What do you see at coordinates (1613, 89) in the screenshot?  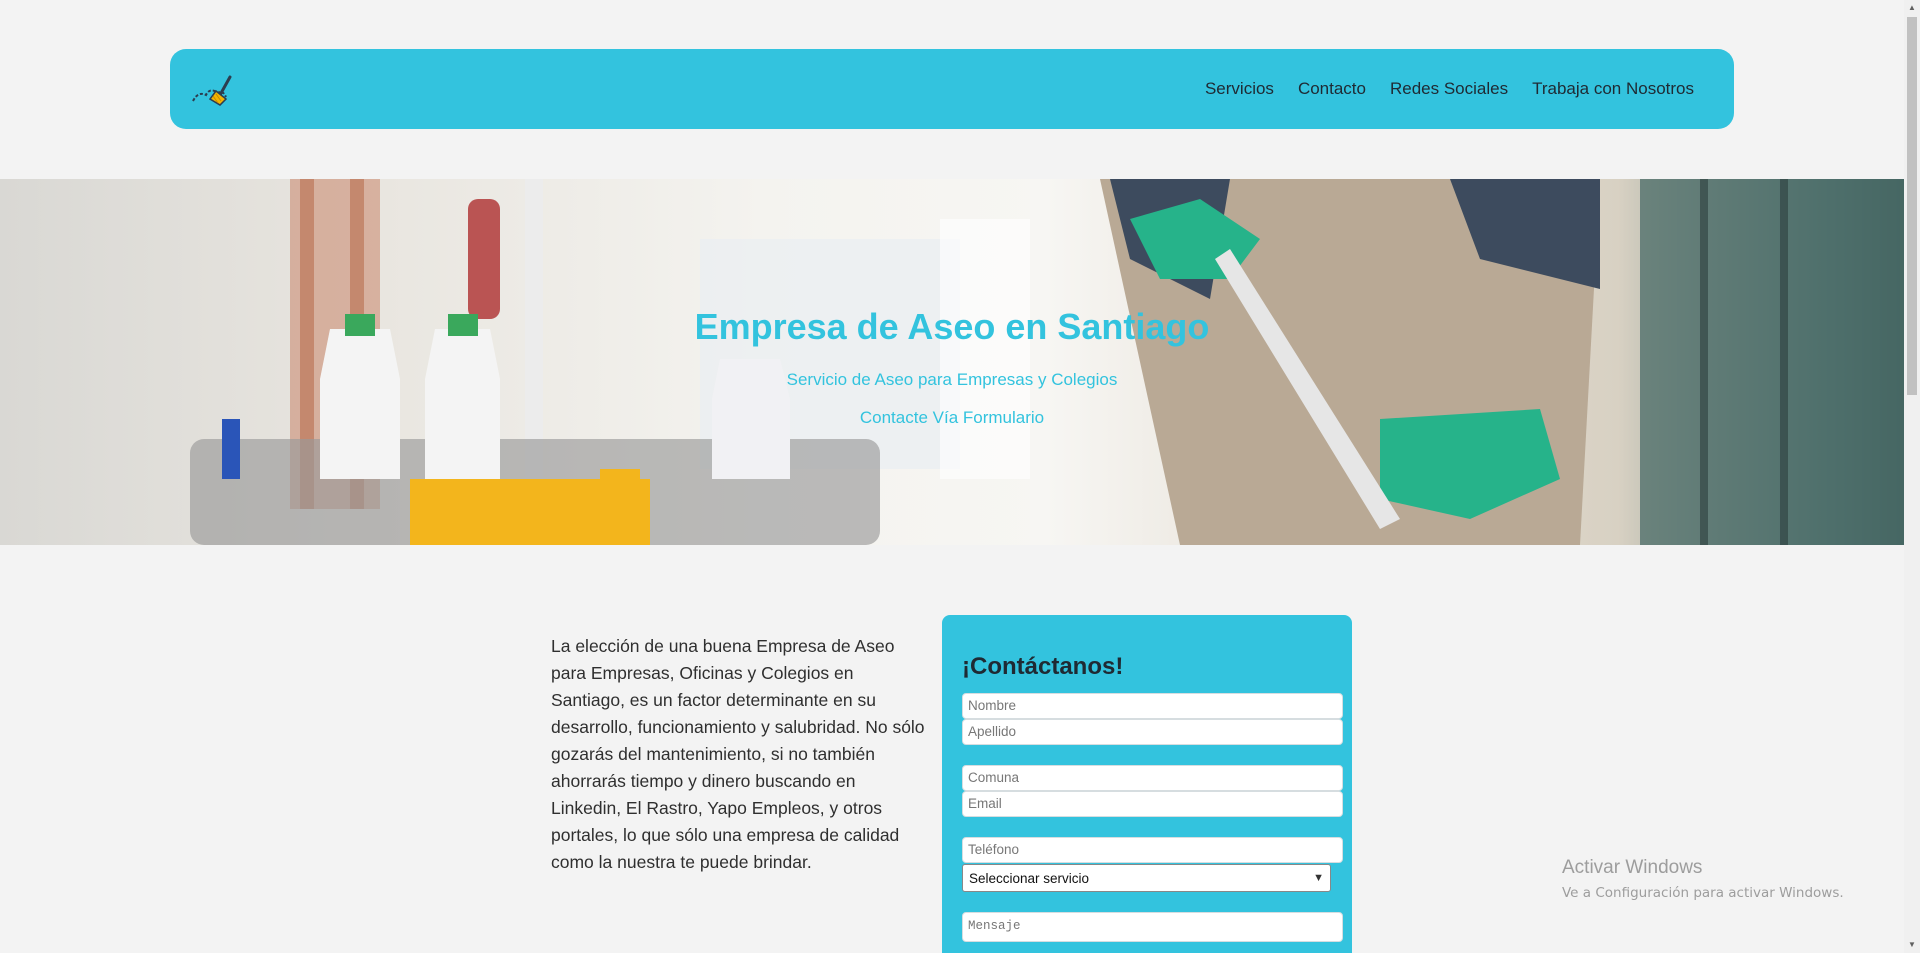 I see `nav-link-trabaja-con-nosotros: Trabaja con Nosotros` at bounding box center [1613, 89].